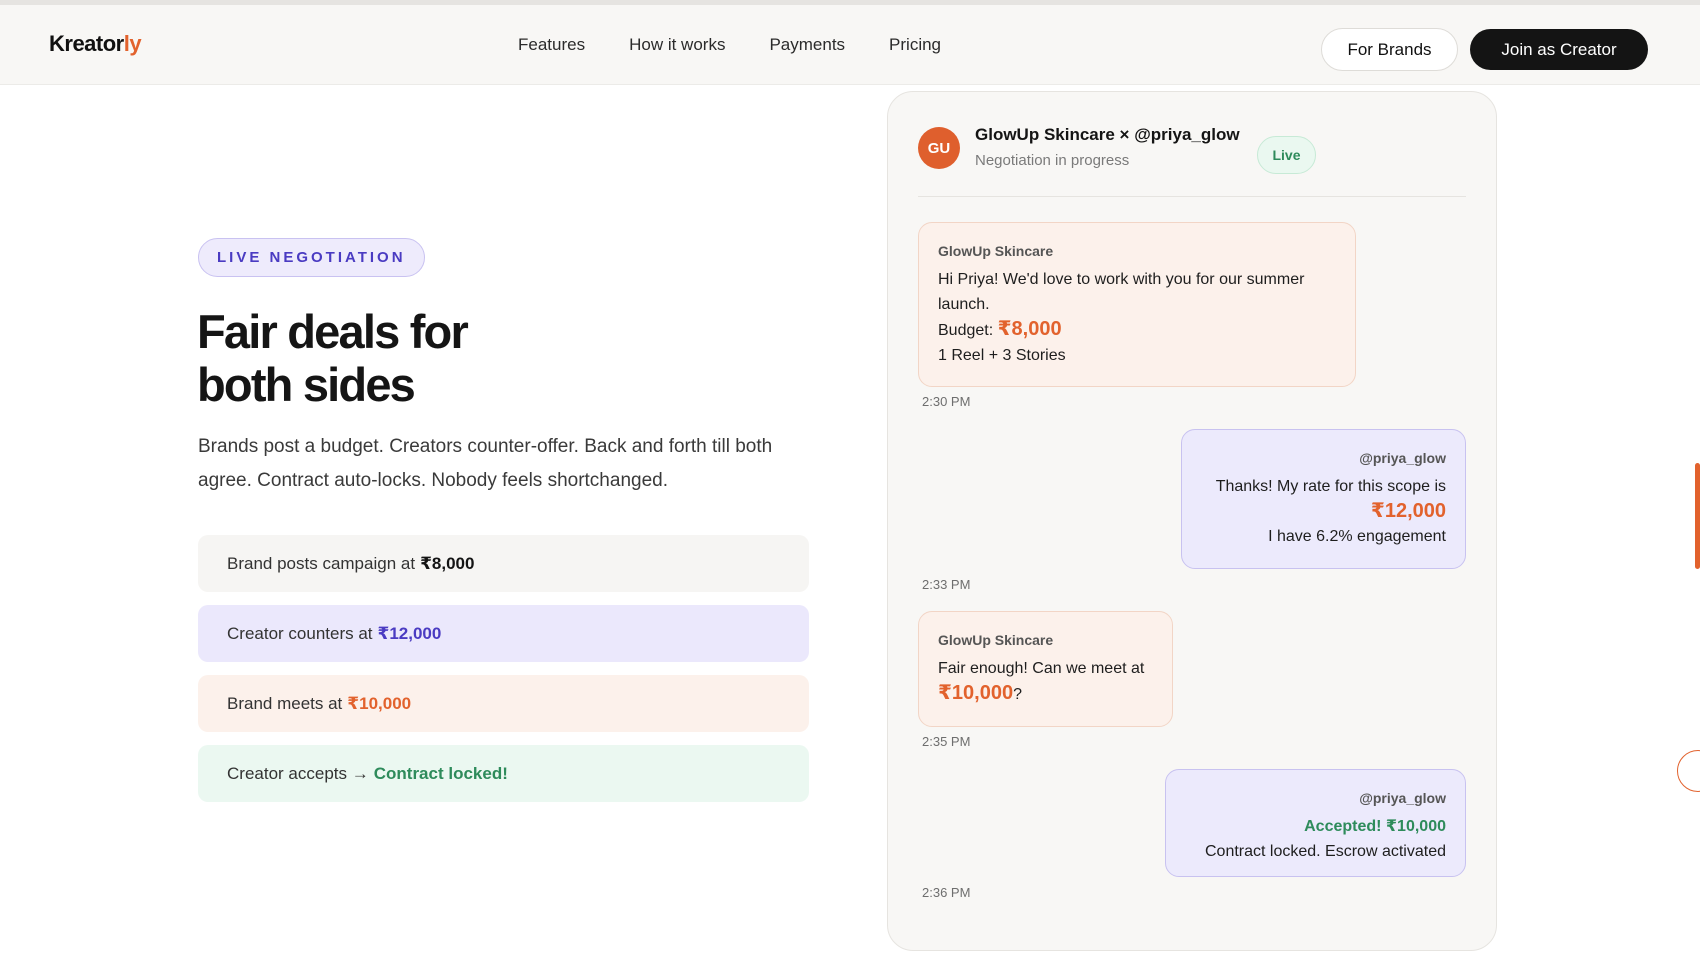 This screenshot has height=963, width=1700. I want to click on message-timestamp: 2:36 PM, so click(946, 892).